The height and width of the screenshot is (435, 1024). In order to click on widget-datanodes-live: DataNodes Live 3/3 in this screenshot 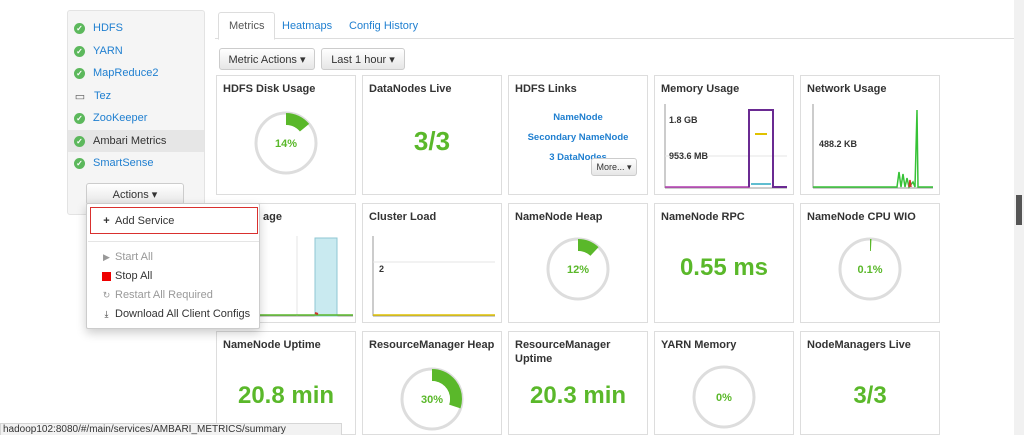, I will do `click(432, 135)`.